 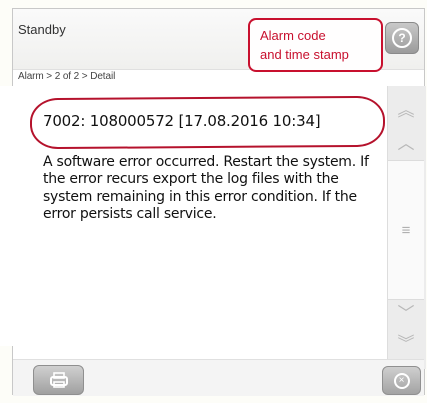 I want to click on scroll-top-button: ︽, so click(x=406, y=110).